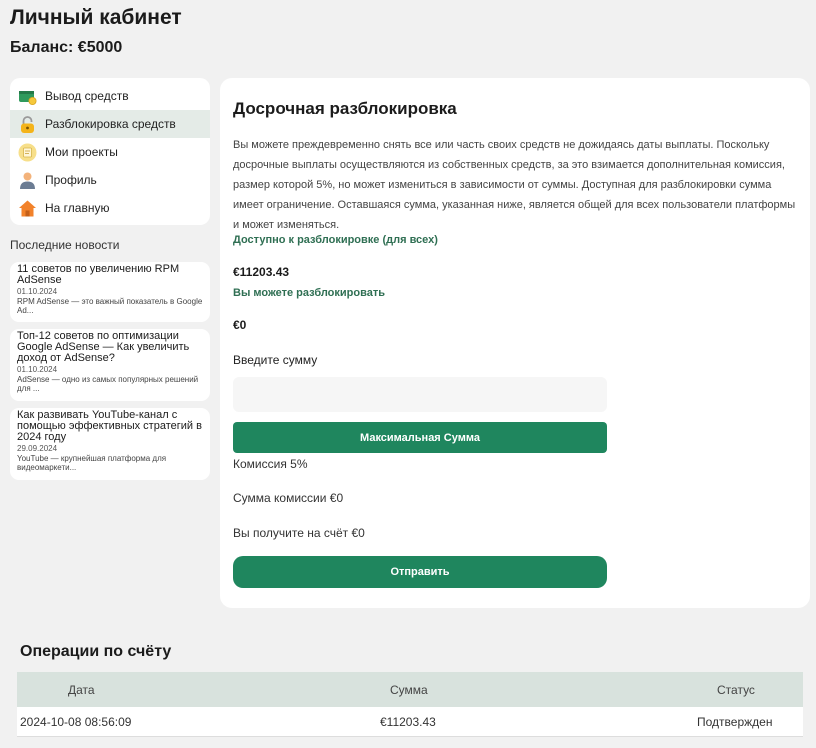 The height and width of the screenshot is (748, 816). I want to click on sidebar-item-projects: Мои проекты, so click(110, 152).